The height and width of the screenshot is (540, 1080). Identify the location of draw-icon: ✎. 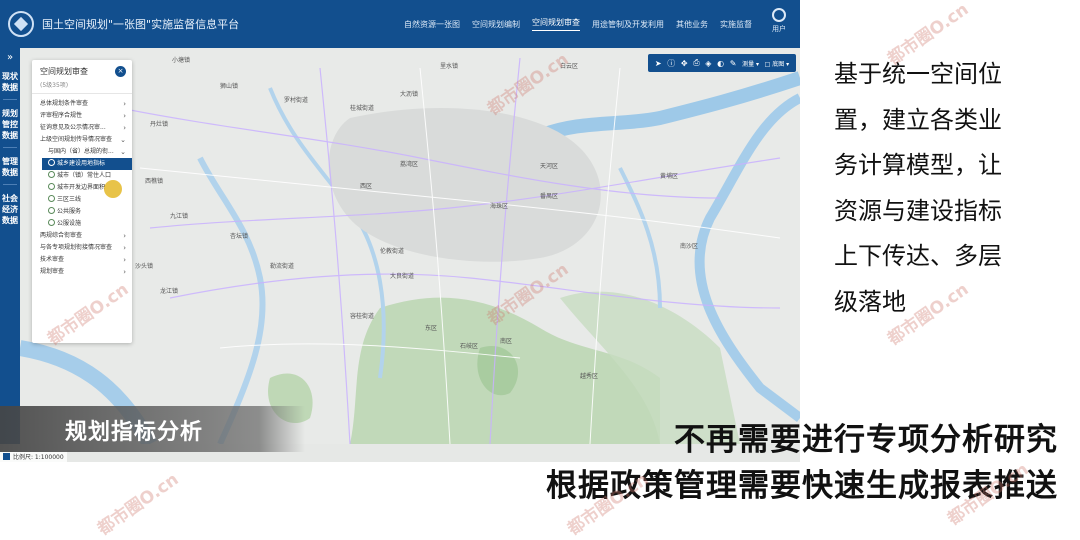
(733, 63).